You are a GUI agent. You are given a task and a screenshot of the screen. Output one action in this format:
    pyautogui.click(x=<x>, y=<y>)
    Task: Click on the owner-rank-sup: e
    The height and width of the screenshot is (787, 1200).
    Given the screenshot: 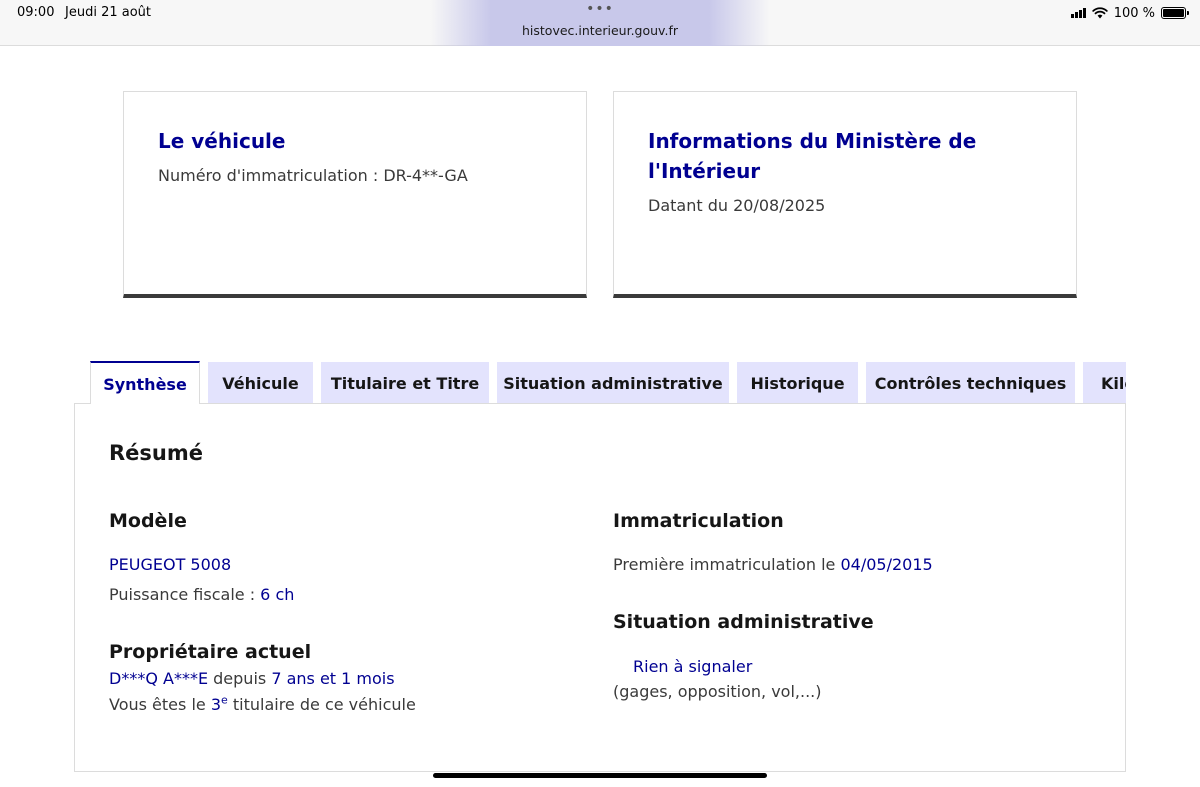 What is the action you would take?
    pyautogui.click(x=224, y=700)
    